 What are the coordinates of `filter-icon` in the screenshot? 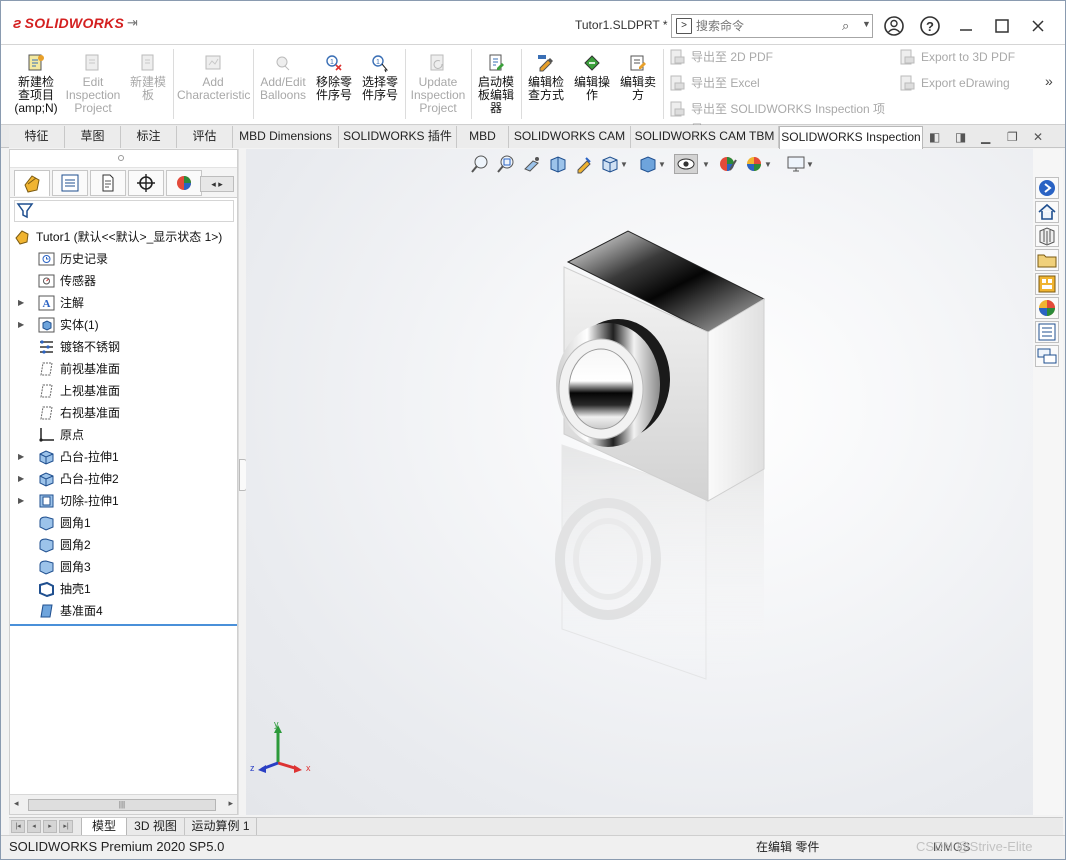 It's located at (25, 211).